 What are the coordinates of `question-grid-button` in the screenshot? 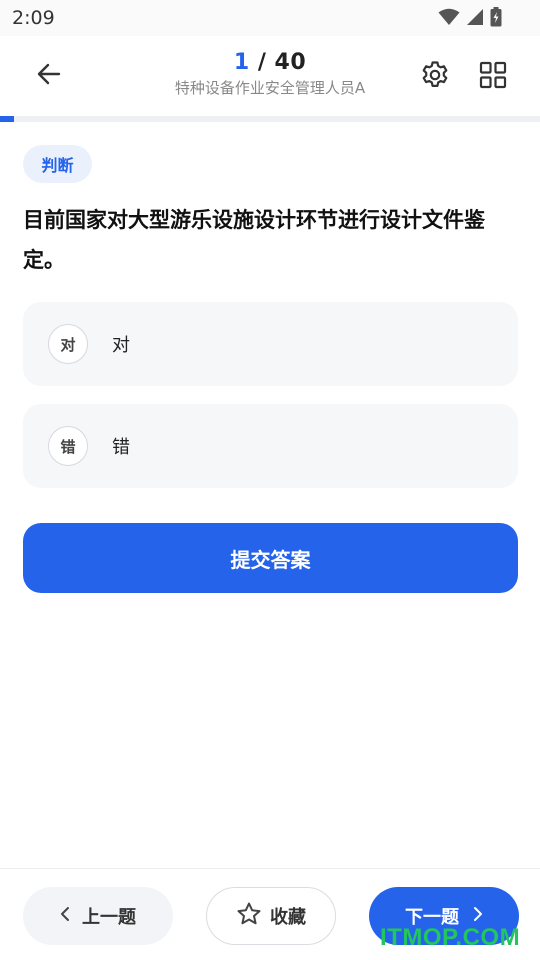 It's located at (493, 77).